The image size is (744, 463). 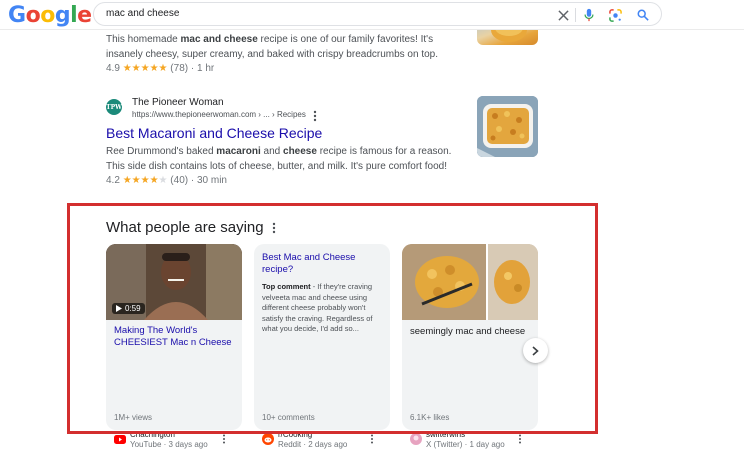 What do you see at coordinates (416, 439) in the screenshot?
I see `avatar-icon` at bounding box center [416, 439].